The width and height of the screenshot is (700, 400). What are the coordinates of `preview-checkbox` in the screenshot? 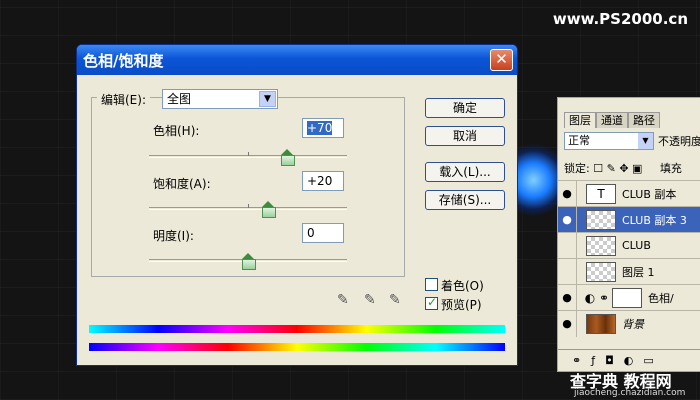 It's located at (431, 302).